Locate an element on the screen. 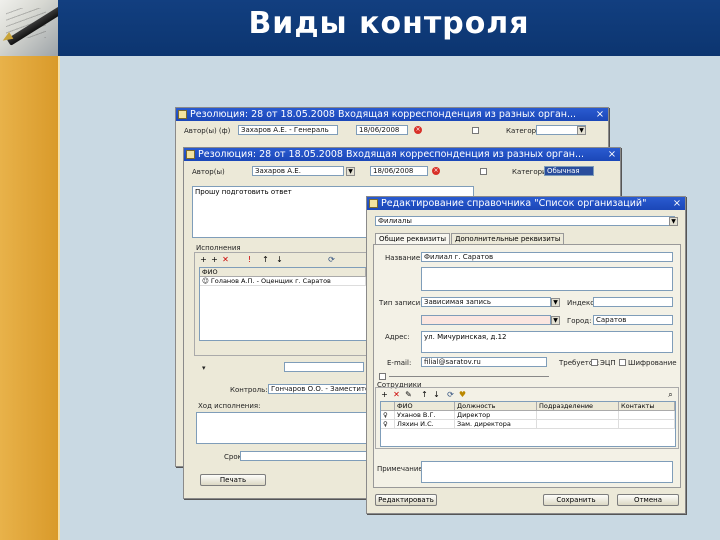 The width and height of the screenshot is (720, 540). edo-checkbox is located at coordinates (594, 362).